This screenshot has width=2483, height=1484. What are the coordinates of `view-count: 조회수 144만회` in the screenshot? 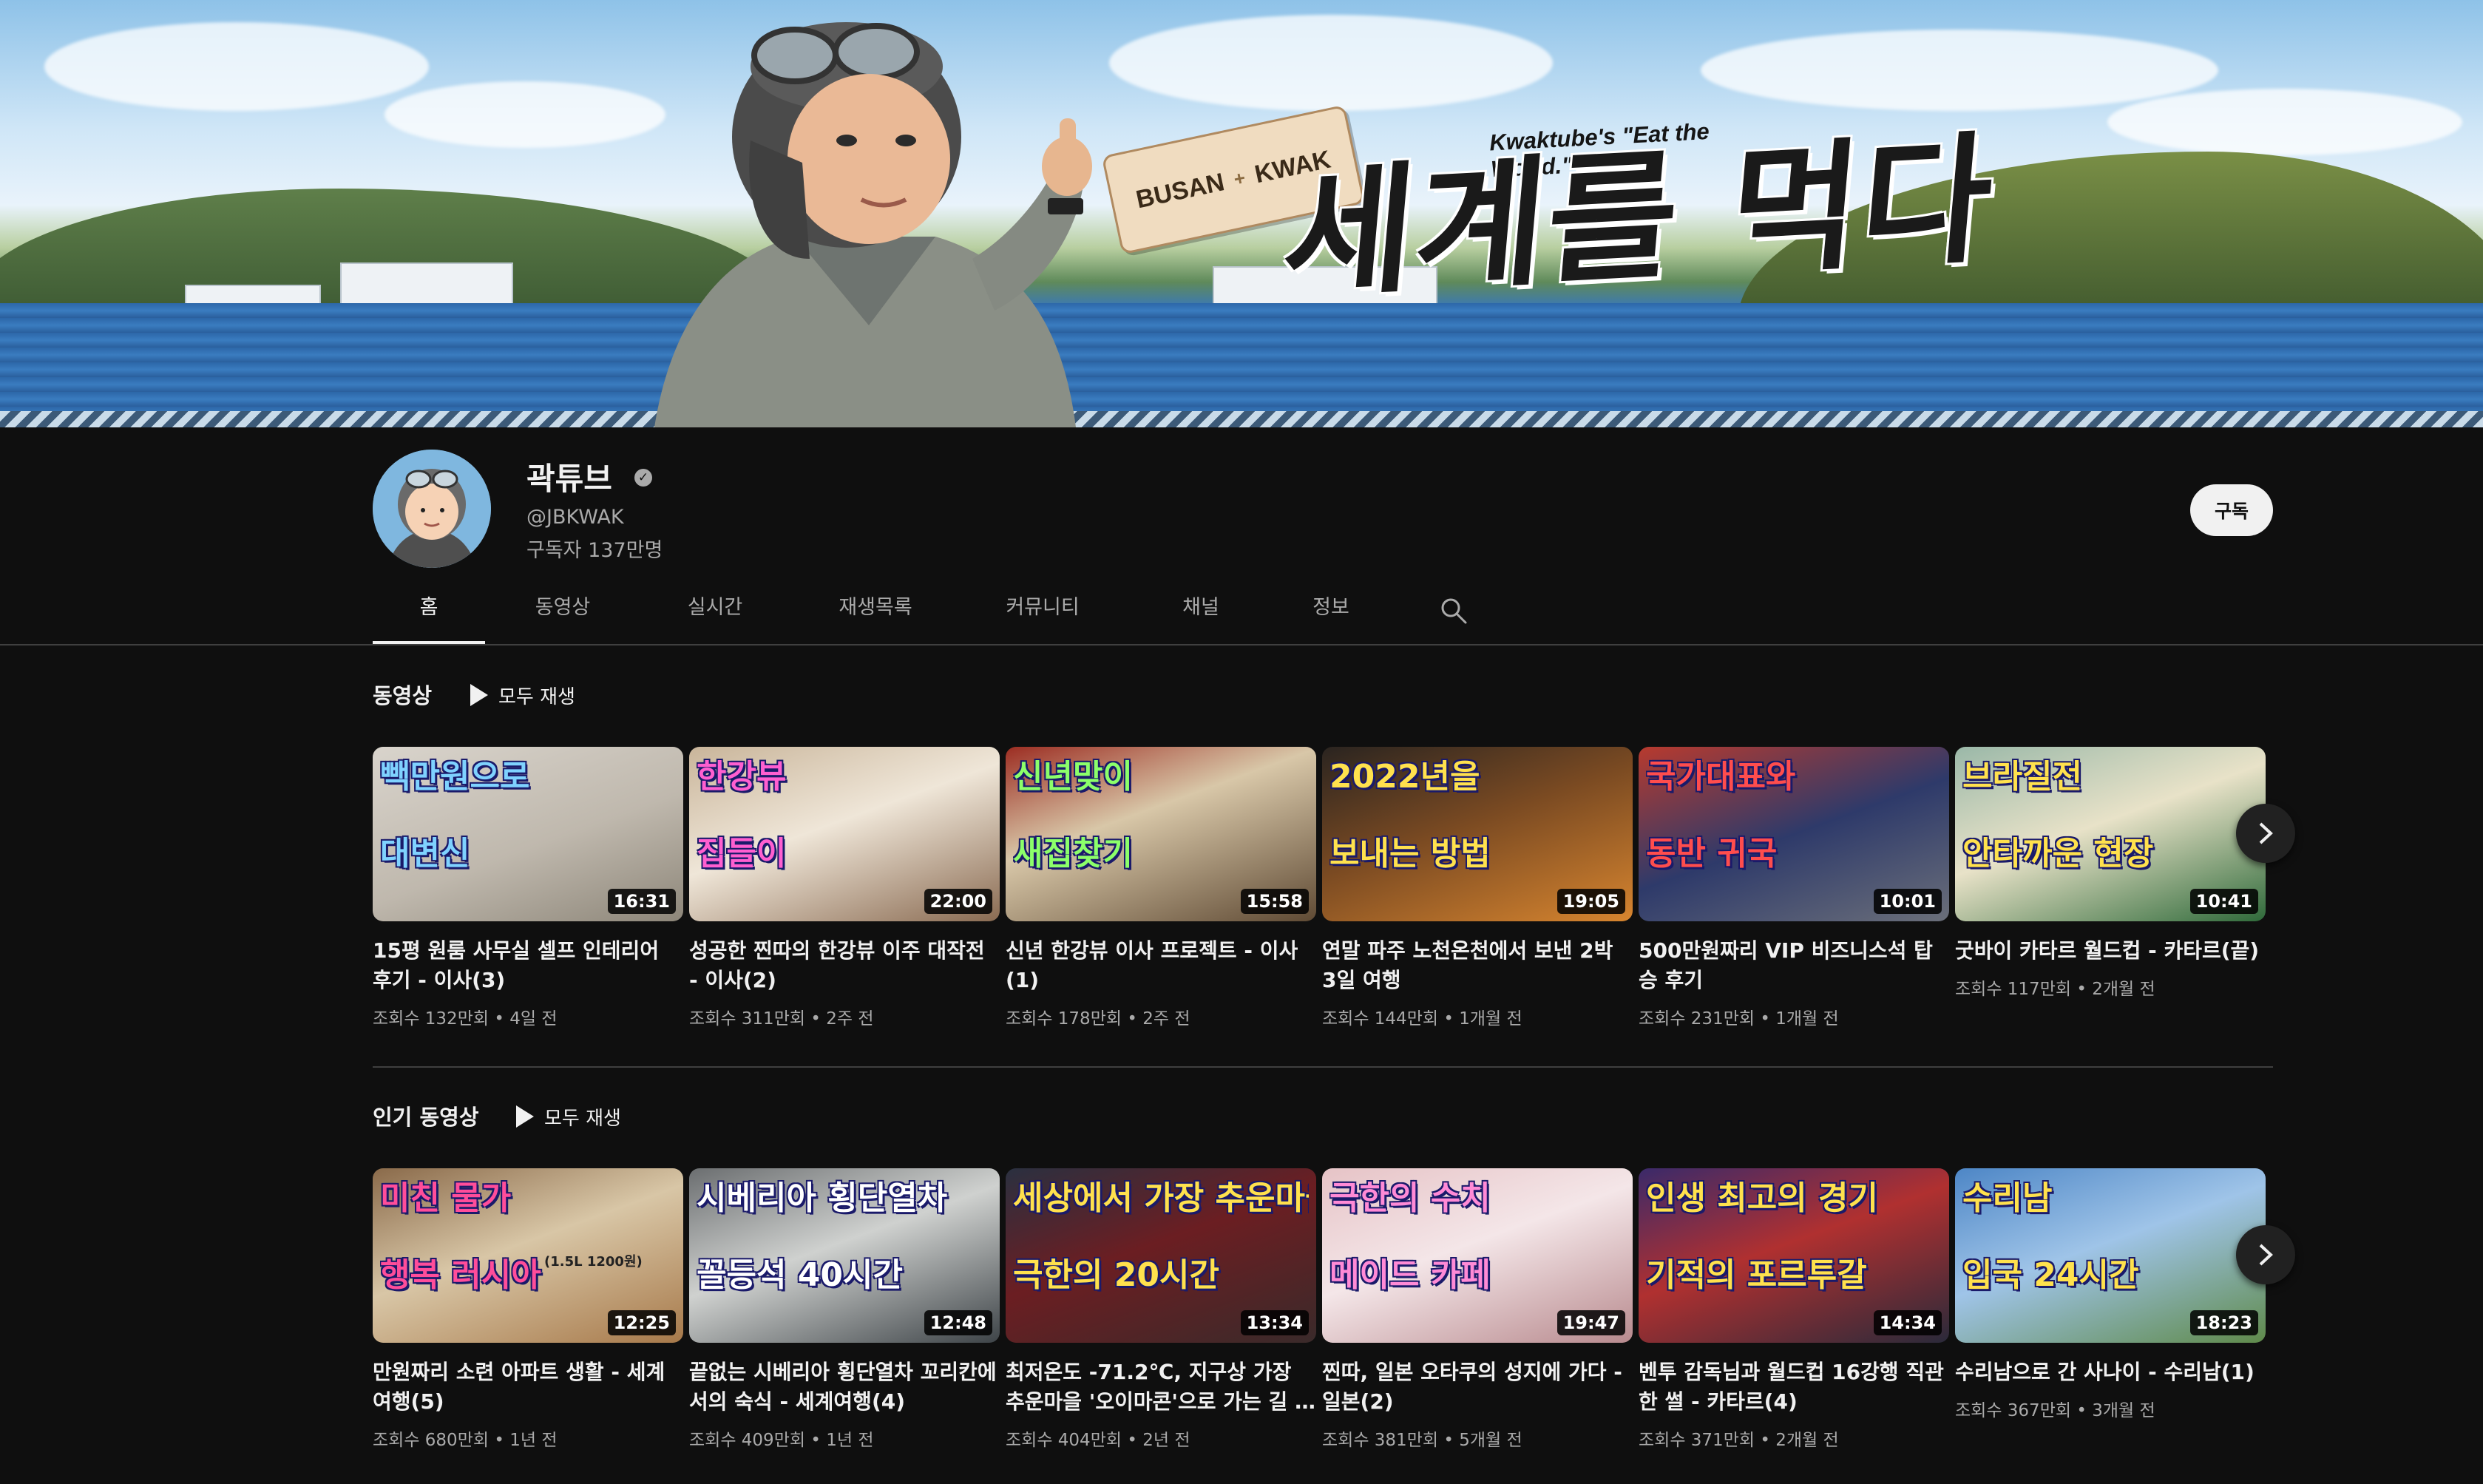 It's located at (1380, 1019).